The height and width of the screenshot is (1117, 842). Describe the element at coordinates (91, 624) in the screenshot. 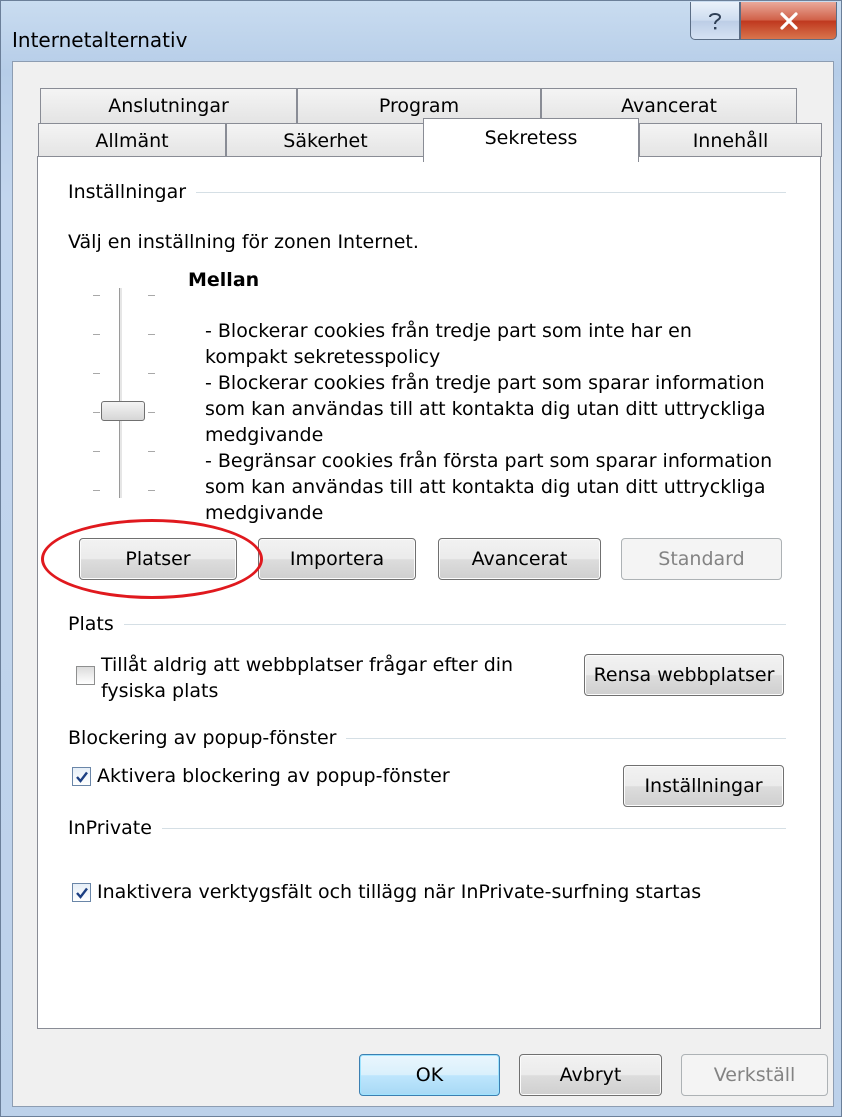

I see `location-group-label: Plats` at that location.